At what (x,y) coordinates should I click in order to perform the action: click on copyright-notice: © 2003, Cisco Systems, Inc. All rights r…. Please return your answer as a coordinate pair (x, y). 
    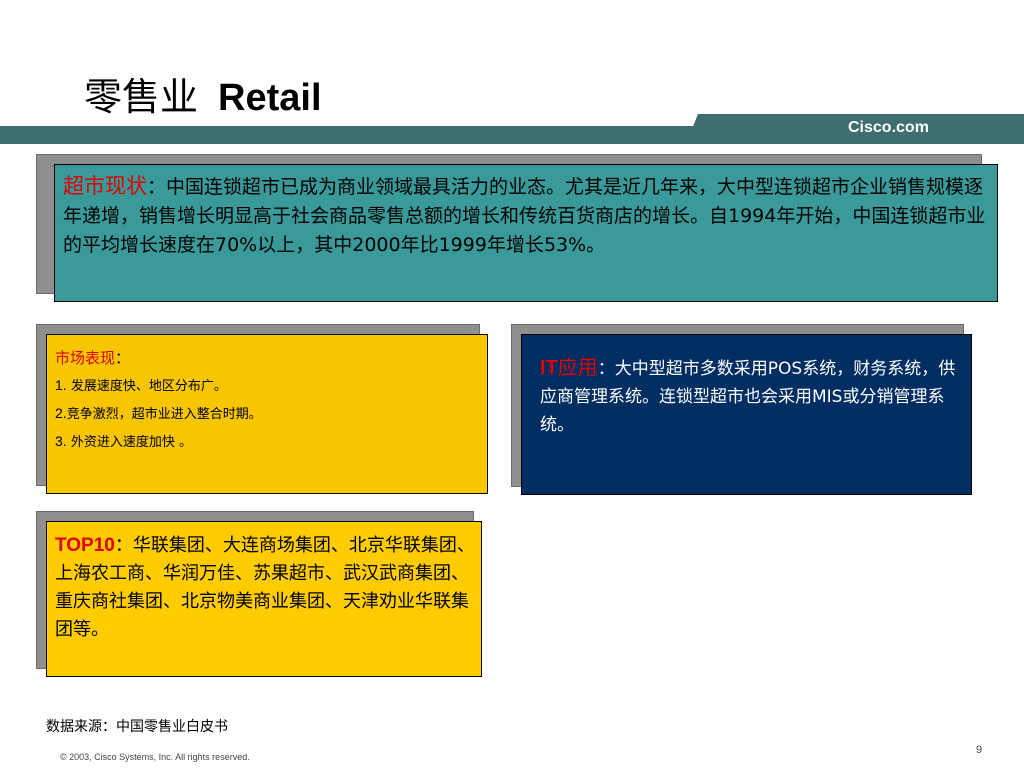
    Looking at the image, I should click on (155, 757).